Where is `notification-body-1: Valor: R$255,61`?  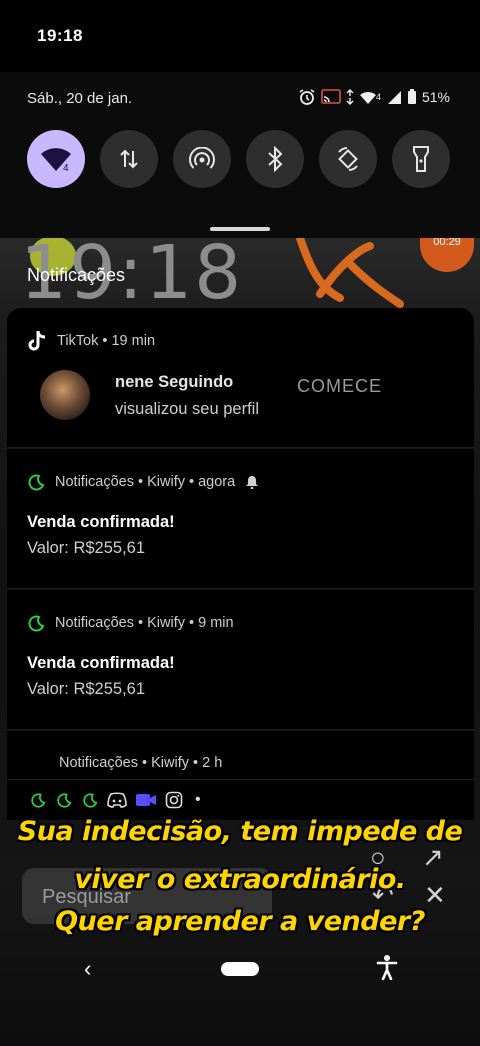
notification-body-1: Valor: R$255,61 is located at coordinates (86, 548).